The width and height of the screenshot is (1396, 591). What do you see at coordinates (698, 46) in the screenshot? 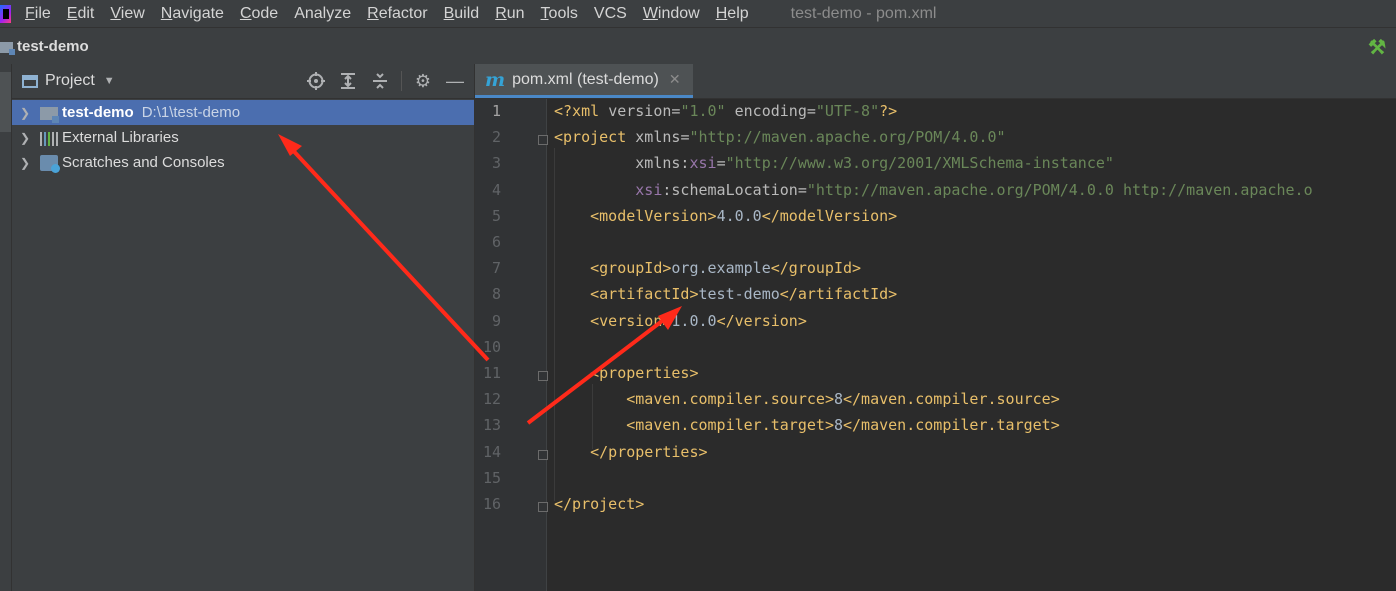
I see `navigation-bar: test-demo ⚒` at bounding box center [698, 46].